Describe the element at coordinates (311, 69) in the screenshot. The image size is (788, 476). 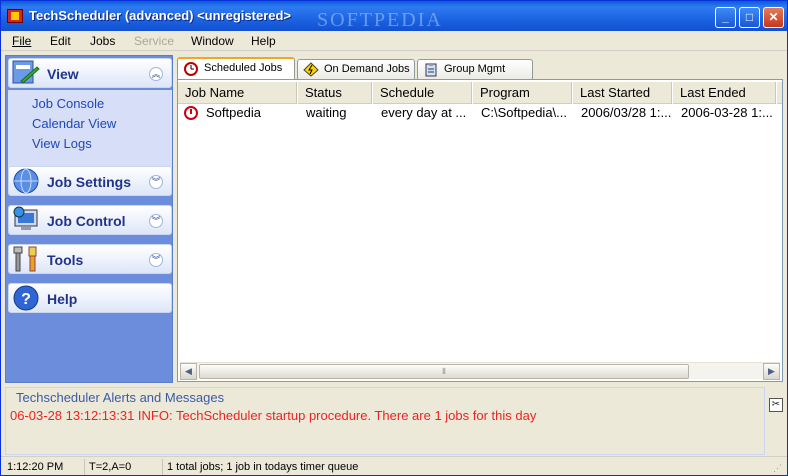
I see `lightning-icon` at that location.